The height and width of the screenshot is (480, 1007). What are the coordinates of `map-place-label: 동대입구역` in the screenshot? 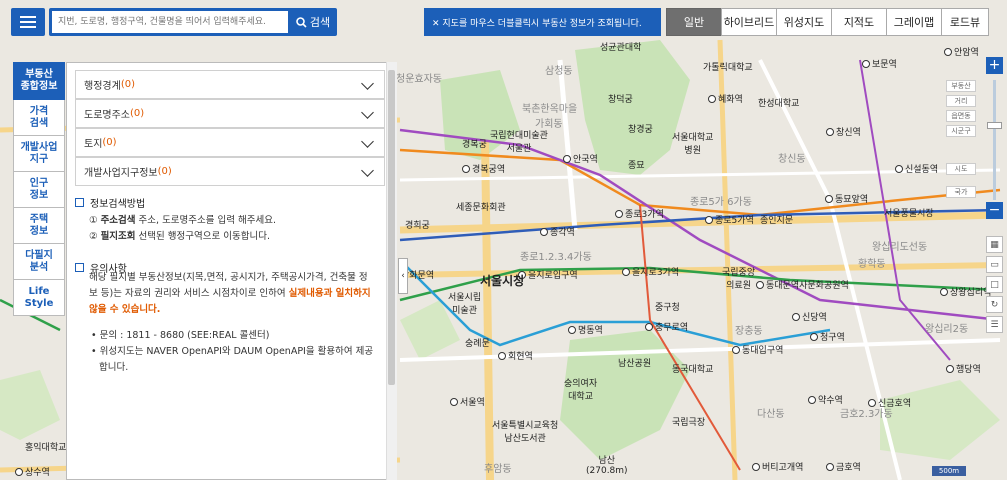 It's located at (757, 349).